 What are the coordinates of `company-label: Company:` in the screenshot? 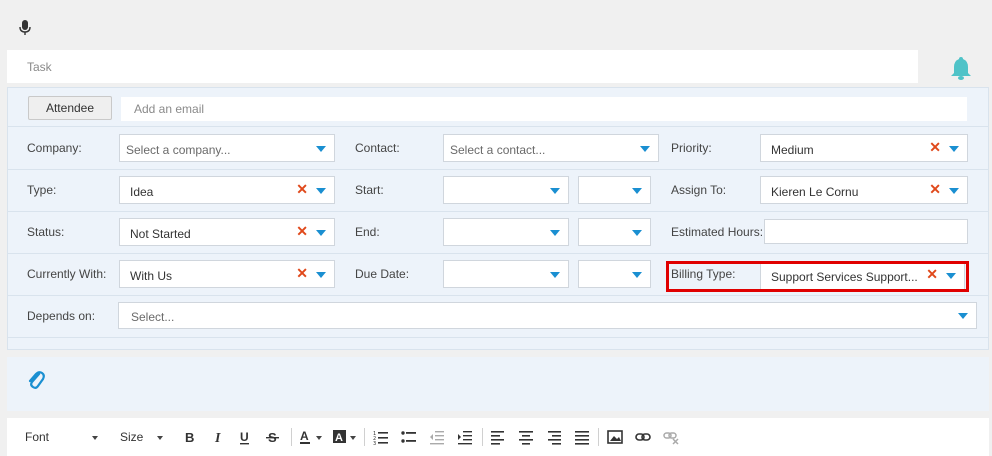 It's located at (54, 148).